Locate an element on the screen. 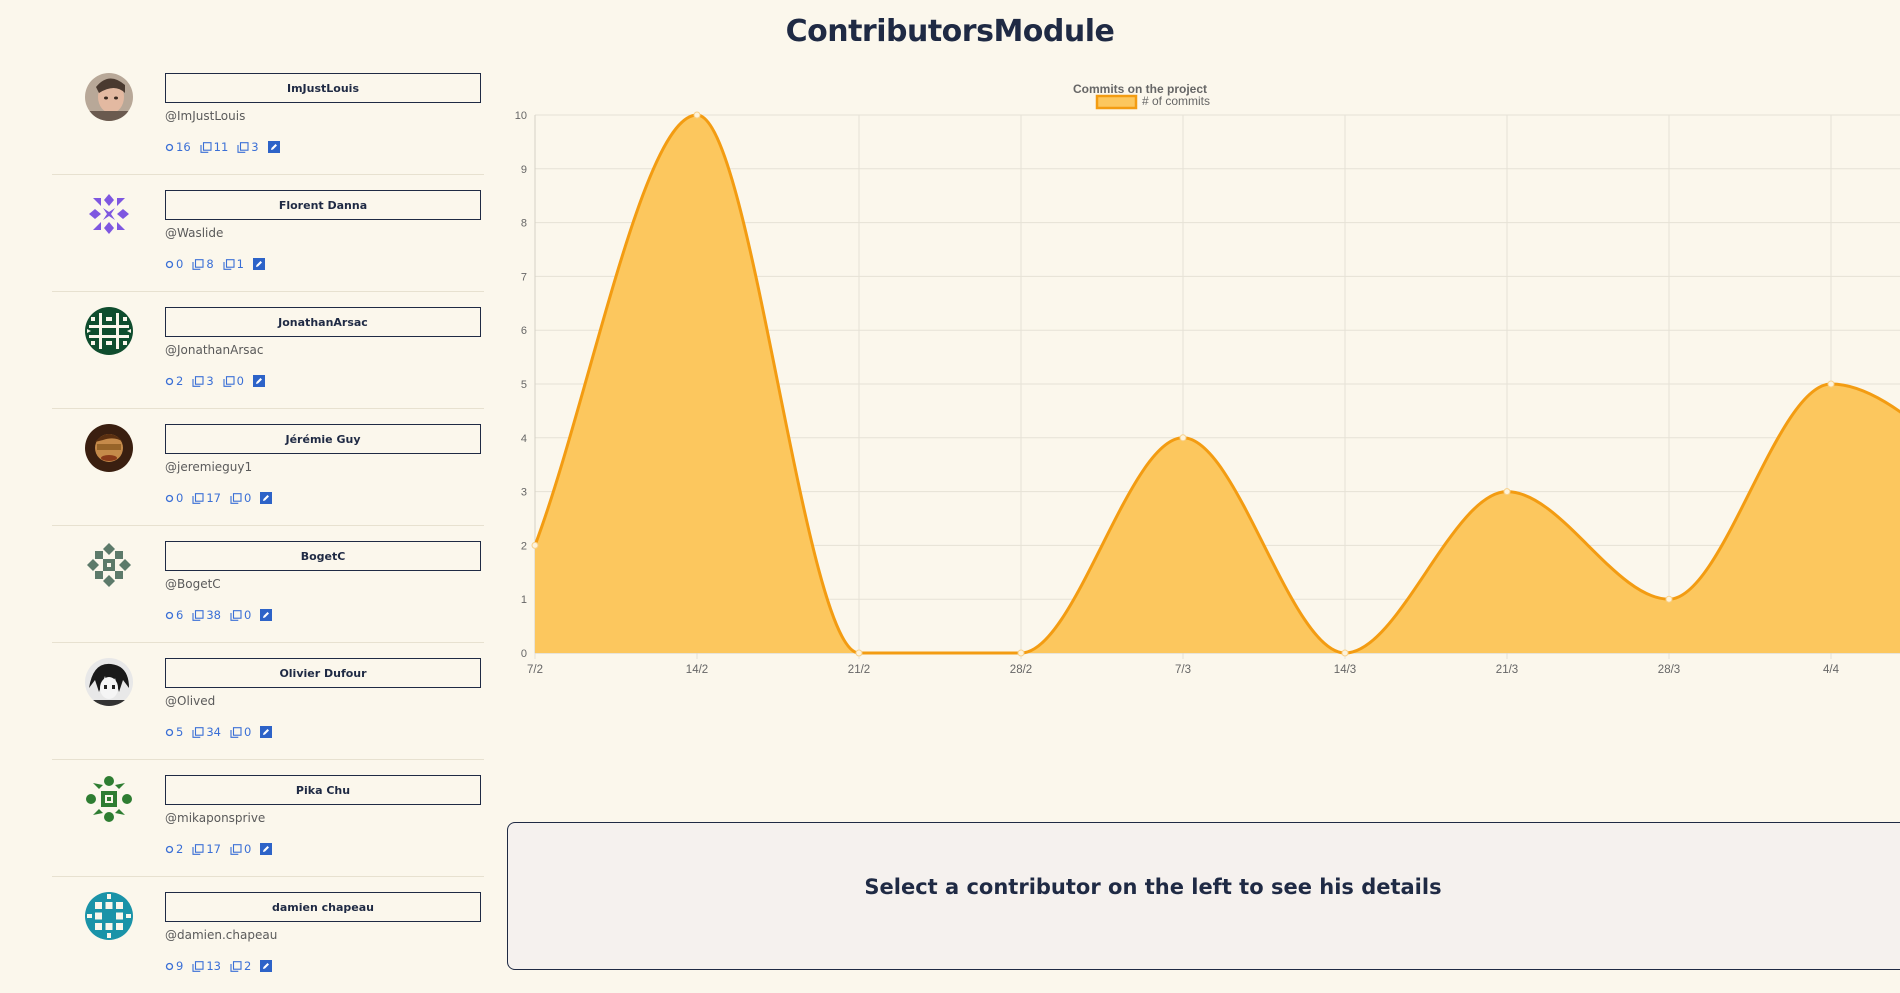 The height and width of the screenshot is (993, 1900). contributor-item: Jérémie Guy @jeremieguy1 0 17 0 is located at coordinates (268, 467).